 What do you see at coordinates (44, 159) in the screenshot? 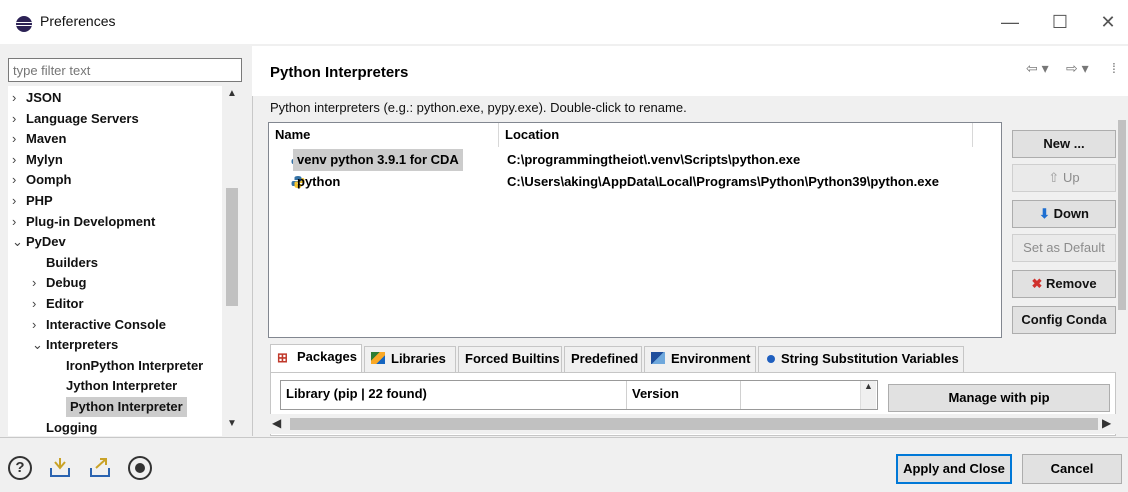
I see `tree-item-label: Mylyn` at bounding box center [44, 159].